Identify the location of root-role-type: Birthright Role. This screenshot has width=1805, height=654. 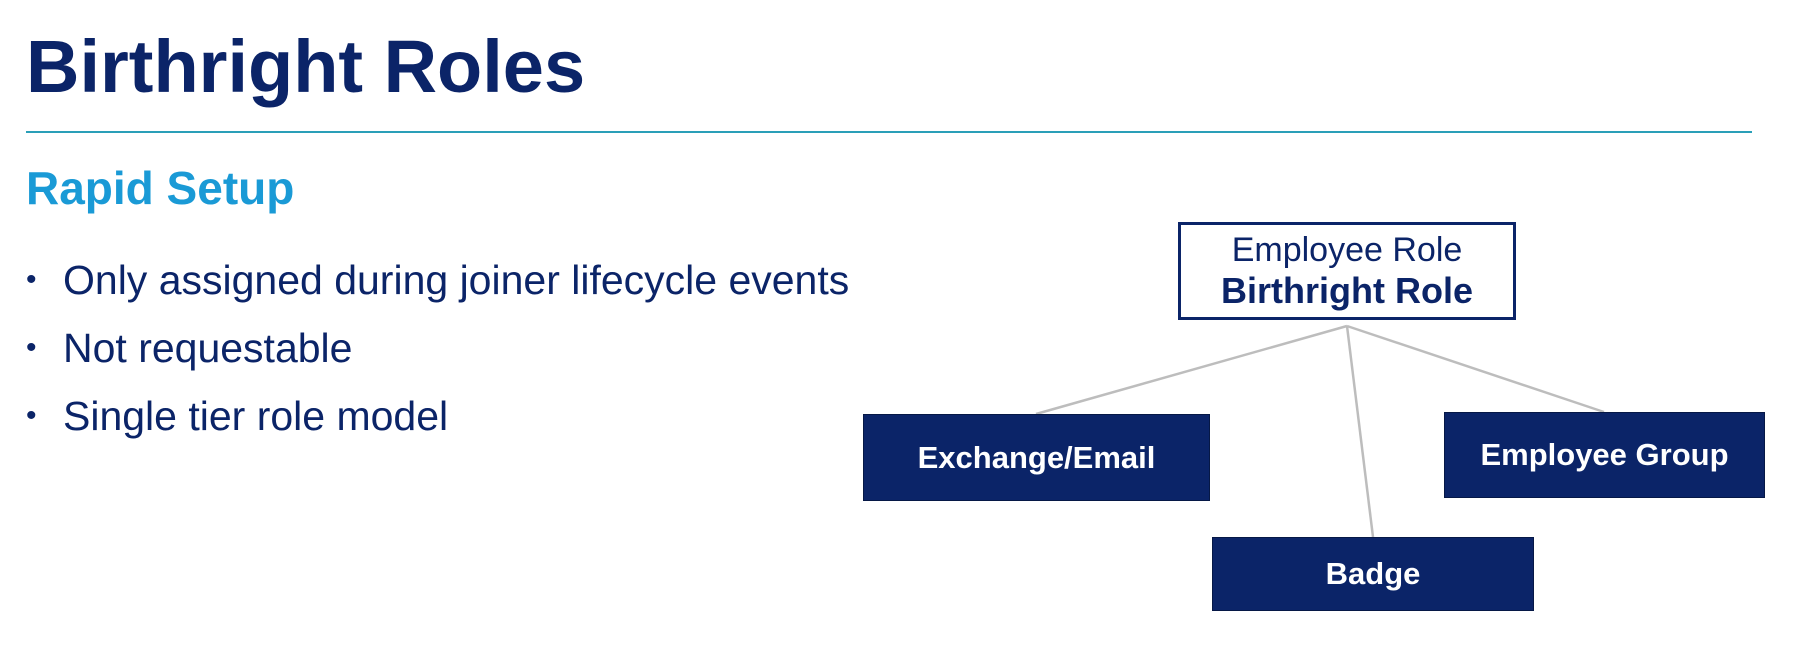
(1347, 290).